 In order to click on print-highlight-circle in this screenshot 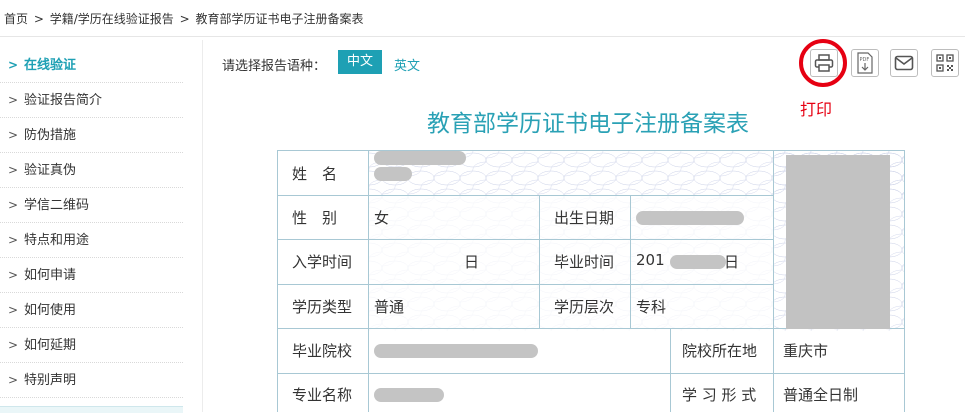, I will do `click(823, 63)`.